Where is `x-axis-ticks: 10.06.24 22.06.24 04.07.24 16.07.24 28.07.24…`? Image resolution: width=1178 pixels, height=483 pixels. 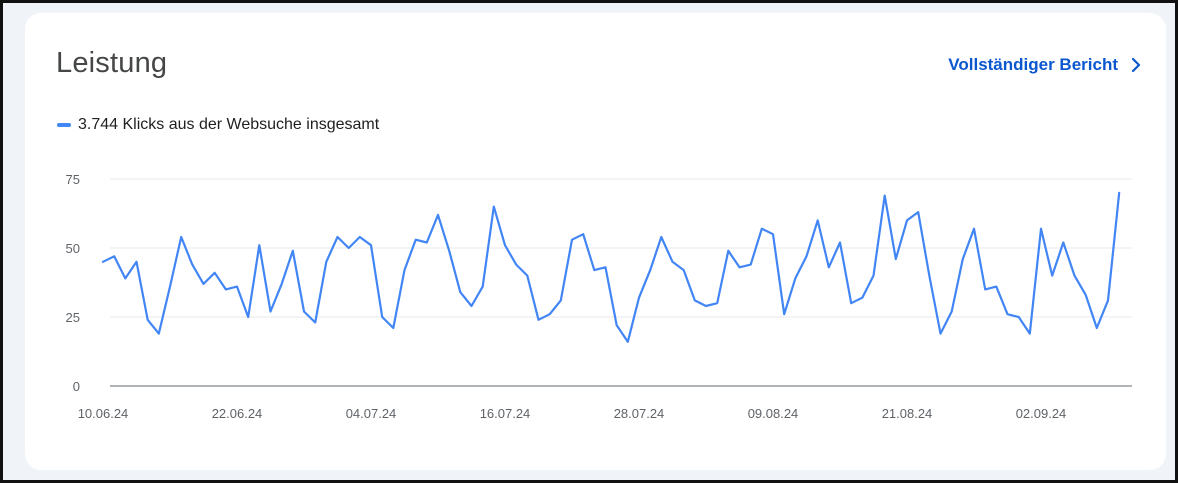 x-axis-ticks: 10.06.24 22.06.24 04.07.24 16.07.24 28.07.24… is located at coordinates (572, 413).